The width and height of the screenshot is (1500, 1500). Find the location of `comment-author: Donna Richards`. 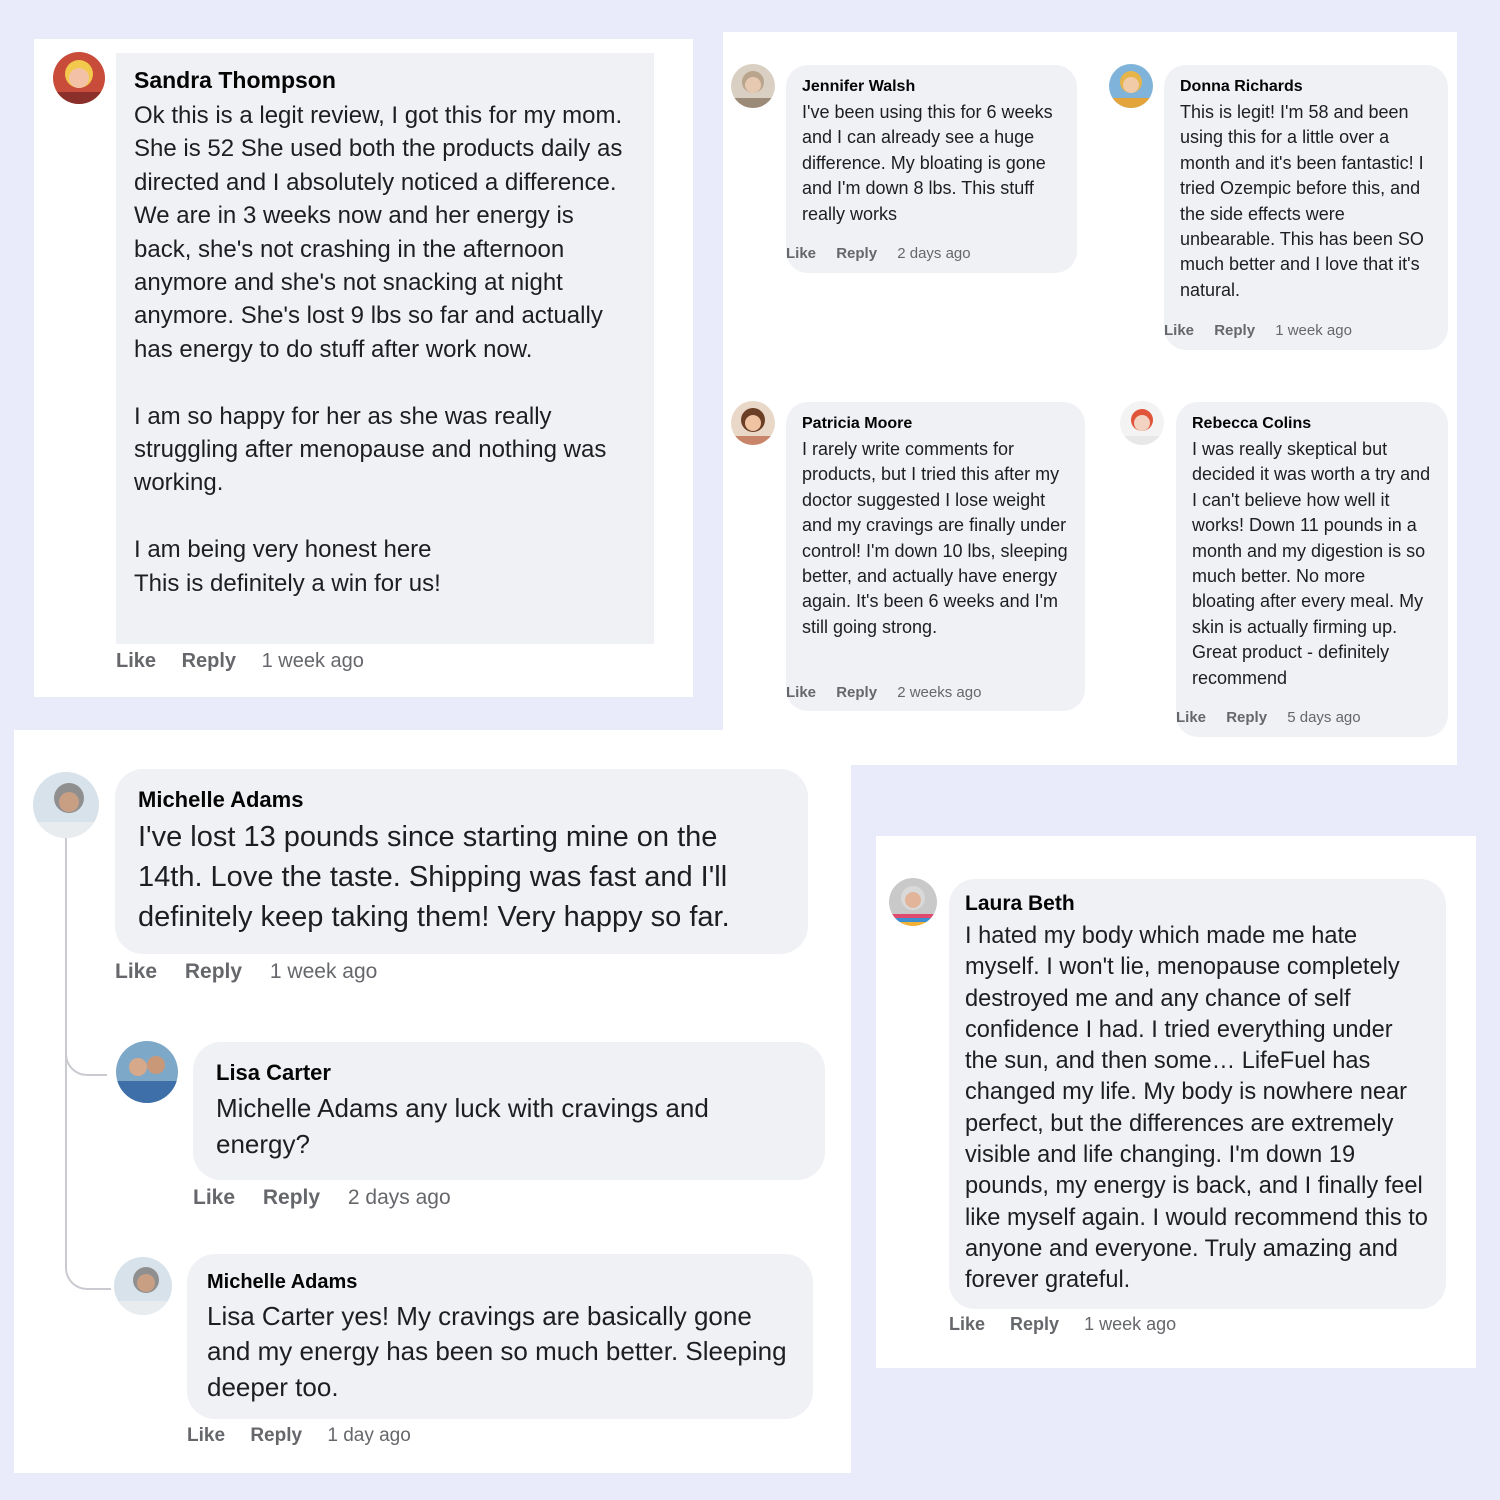

comment-author: Donna Richards is located at coordinates (1306, 87).